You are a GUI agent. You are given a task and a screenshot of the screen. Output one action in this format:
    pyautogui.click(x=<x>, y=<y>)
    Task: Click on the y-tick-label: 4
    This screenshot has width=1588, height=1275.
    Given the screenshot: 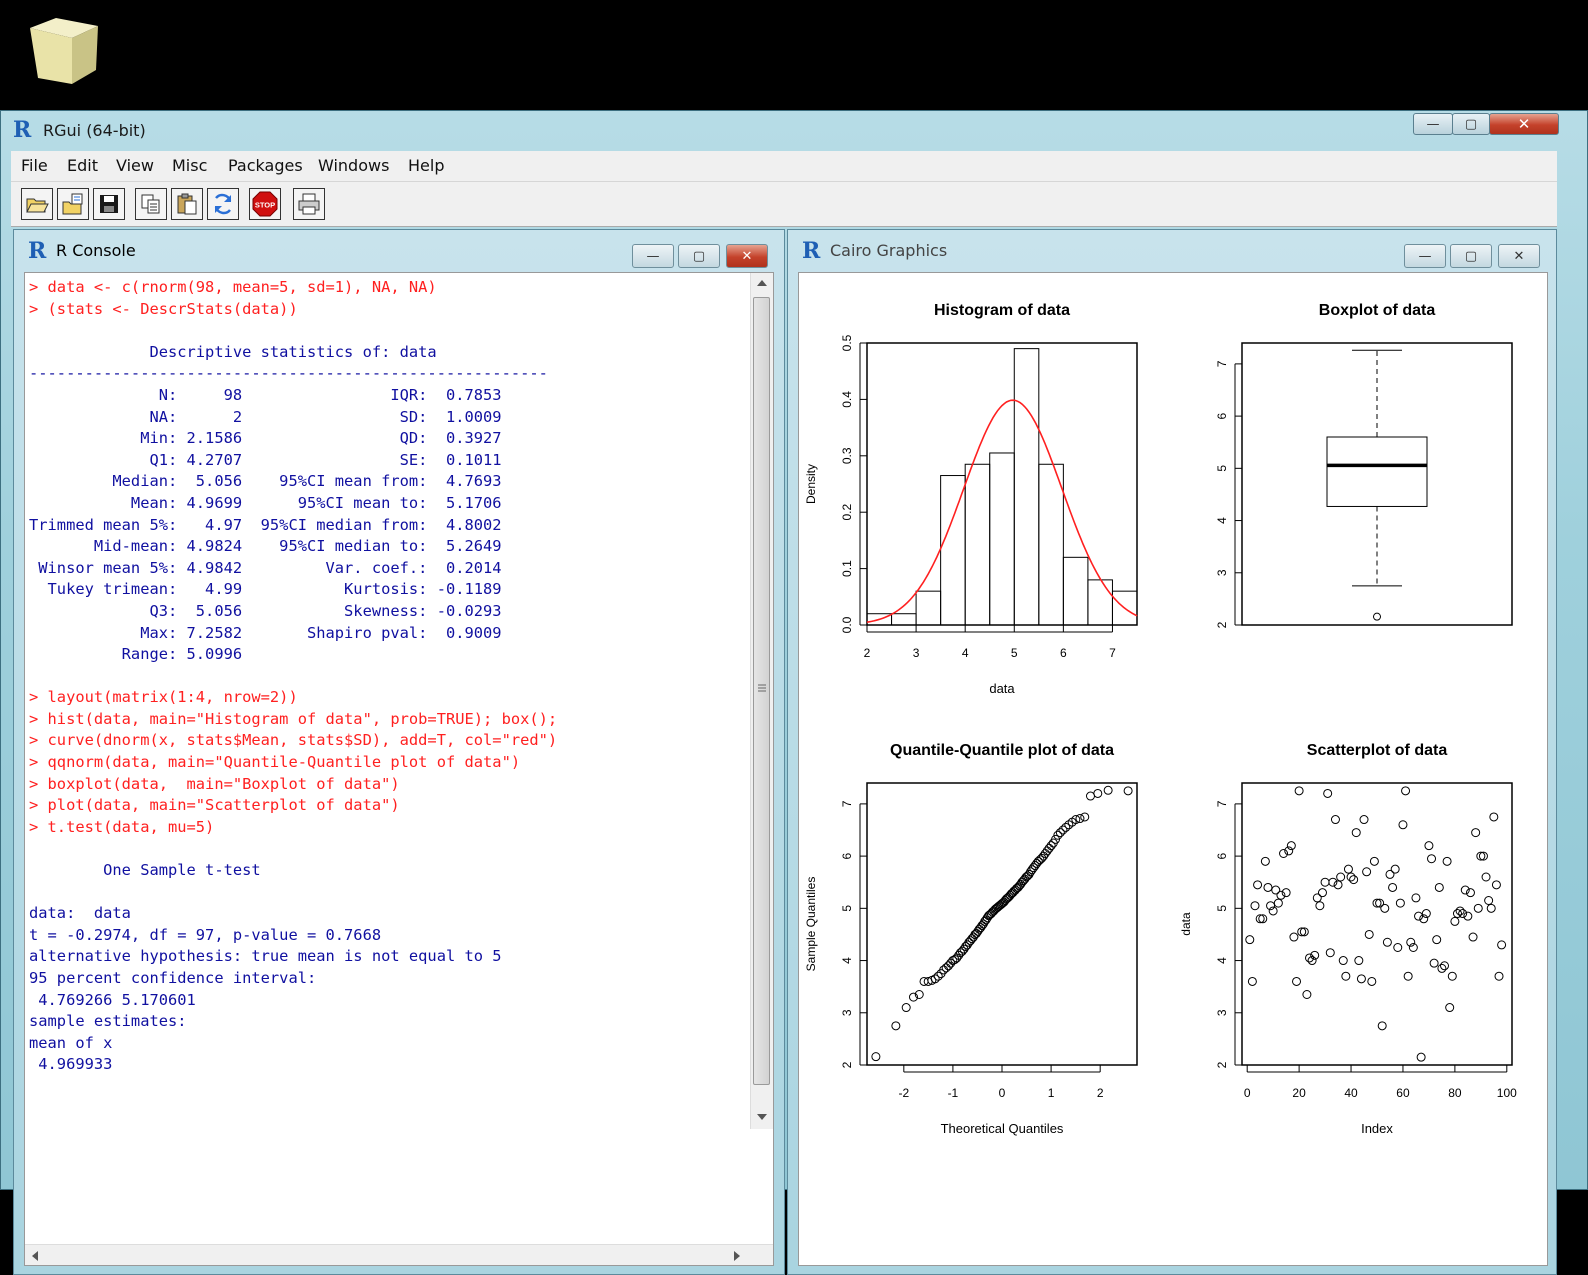 What is the action you would take?
    pyautogui.click(x=1222, y=960)
    